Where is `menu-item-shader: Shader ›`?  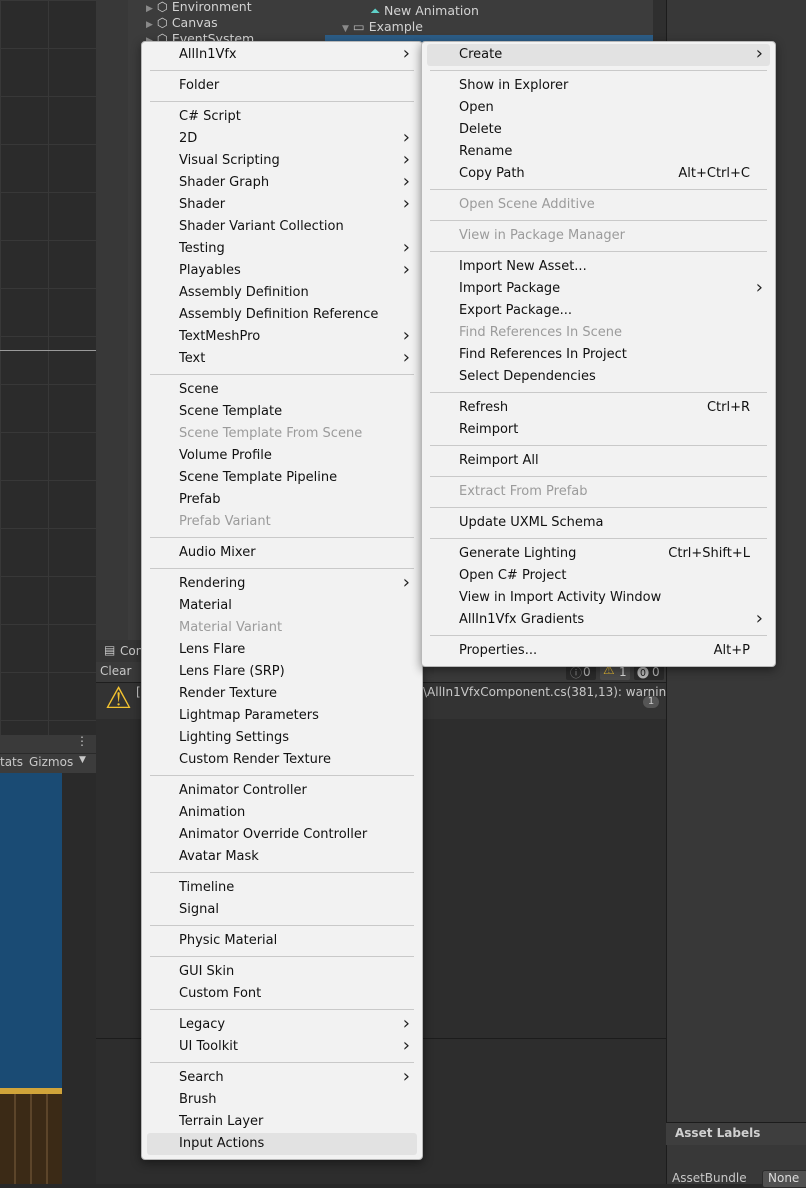
menu-item-shader: Shader › is located at coordinates (282, 205).